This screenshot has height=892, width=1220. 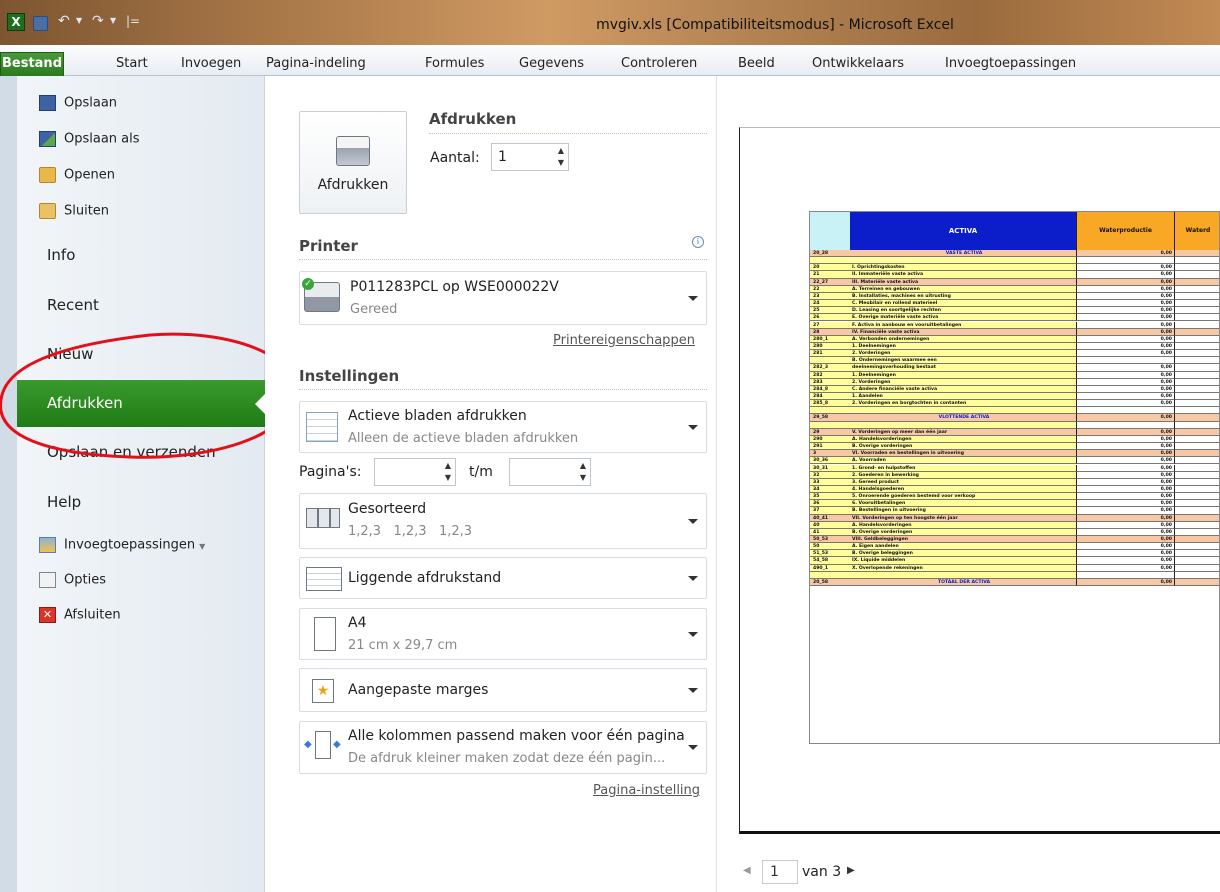 I want to click on print-what-sub: Alleen de actieve bladen afdrukken, so click(x=463, y=438).